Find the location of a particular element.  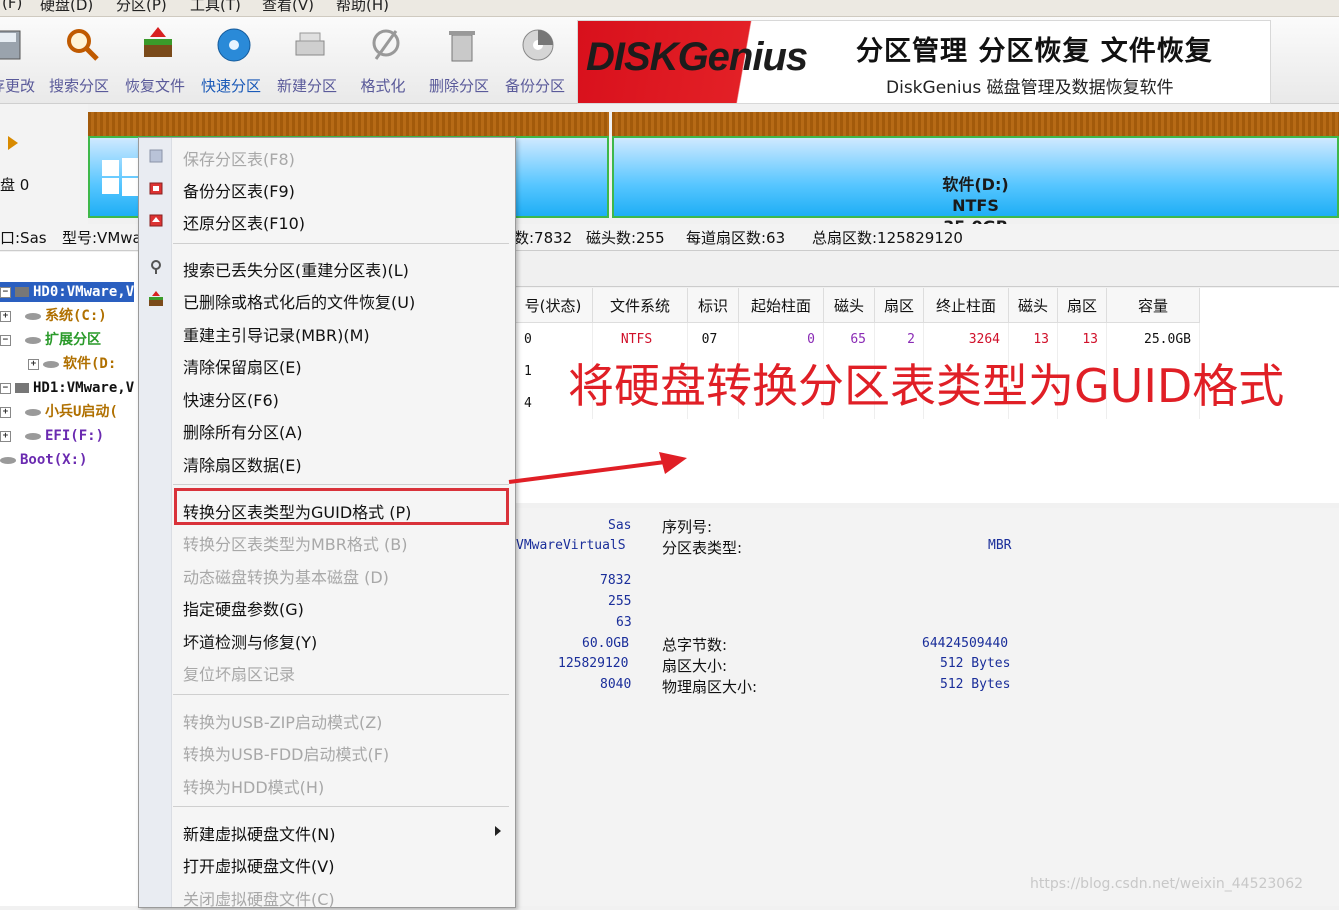

menu-item-dynamic-to-basic: 动态磁盘转换为基本磁盘 (D) is located at coordinates (286, 576).